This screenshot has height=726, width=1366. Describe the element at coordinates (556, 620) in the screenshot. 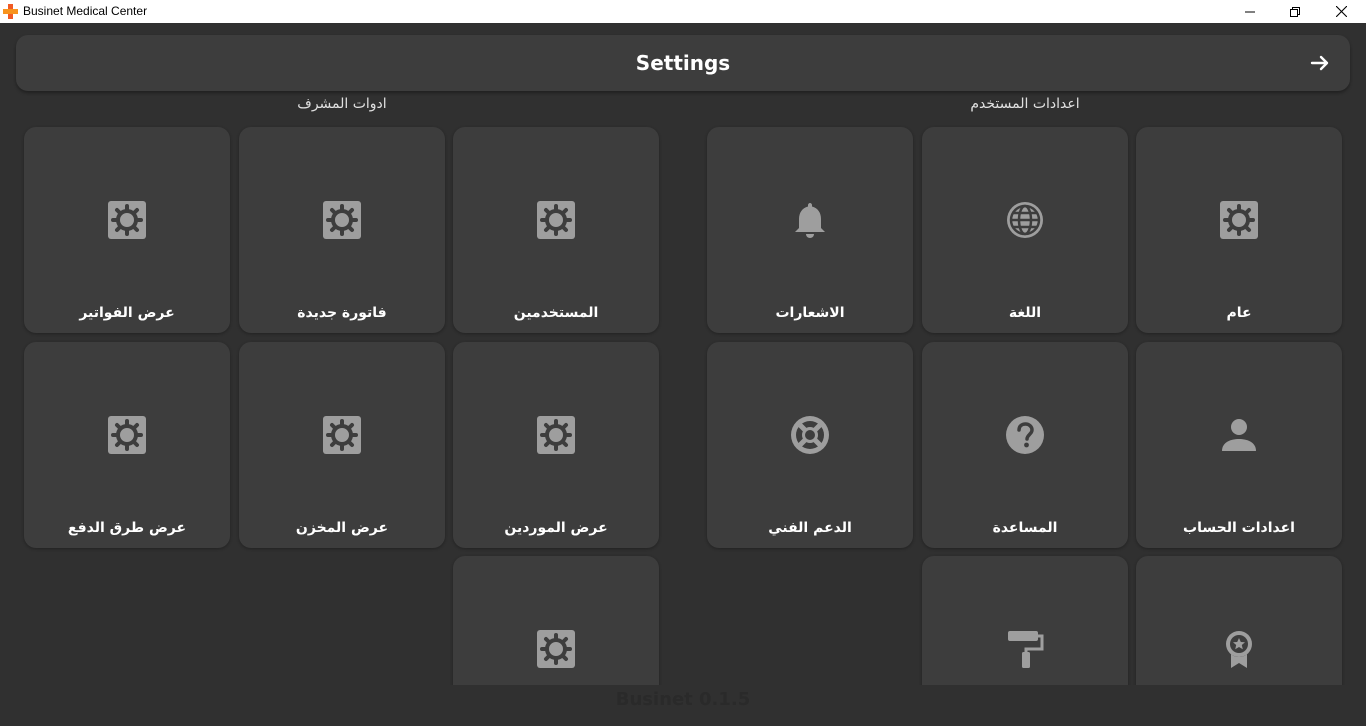

I see `card-admin-extra` at that location.